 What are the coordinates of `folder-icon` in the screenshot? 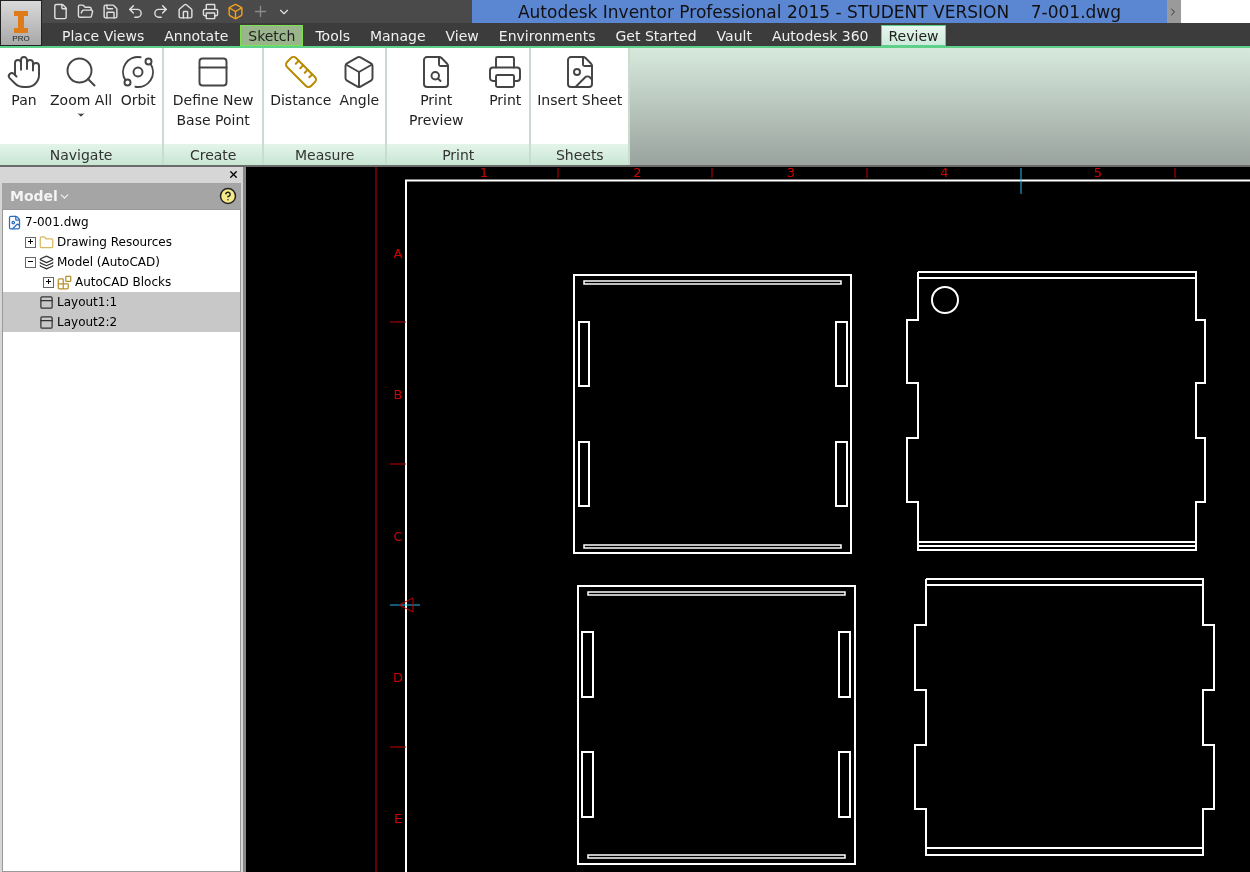 It's located at (46, 242).